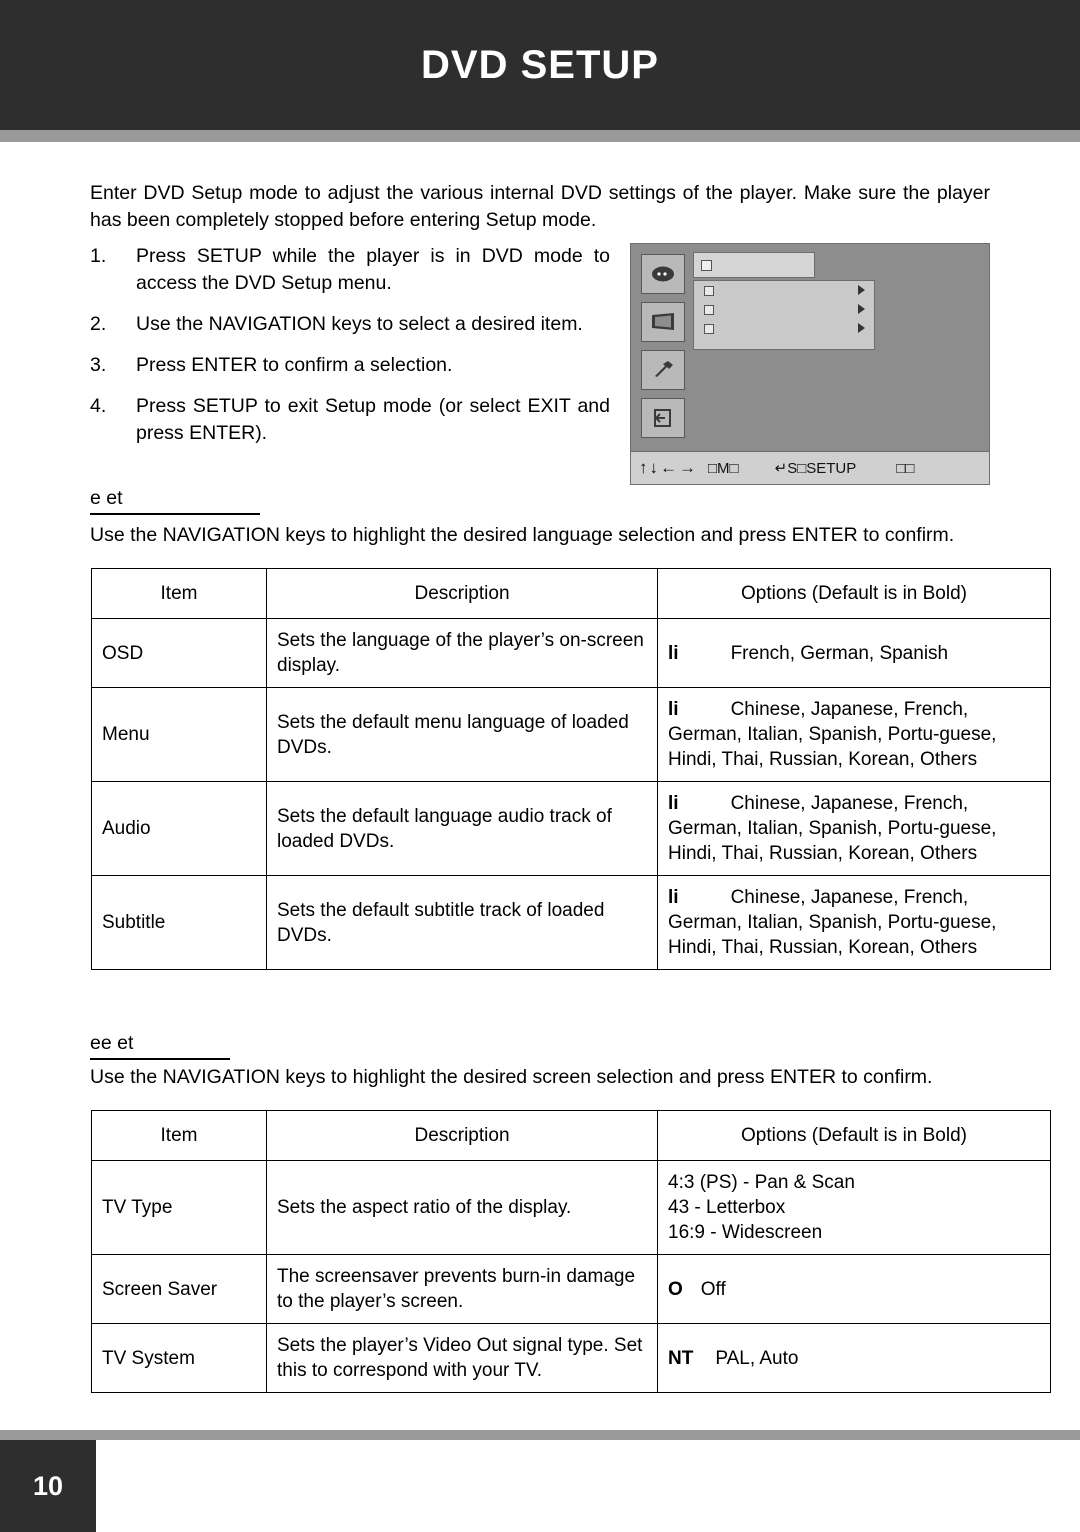 The width and height of the screenshot is (1080, 1532). I want to click on list-item: 3. Press ENTER to confirm a selection., so click(350, 365).